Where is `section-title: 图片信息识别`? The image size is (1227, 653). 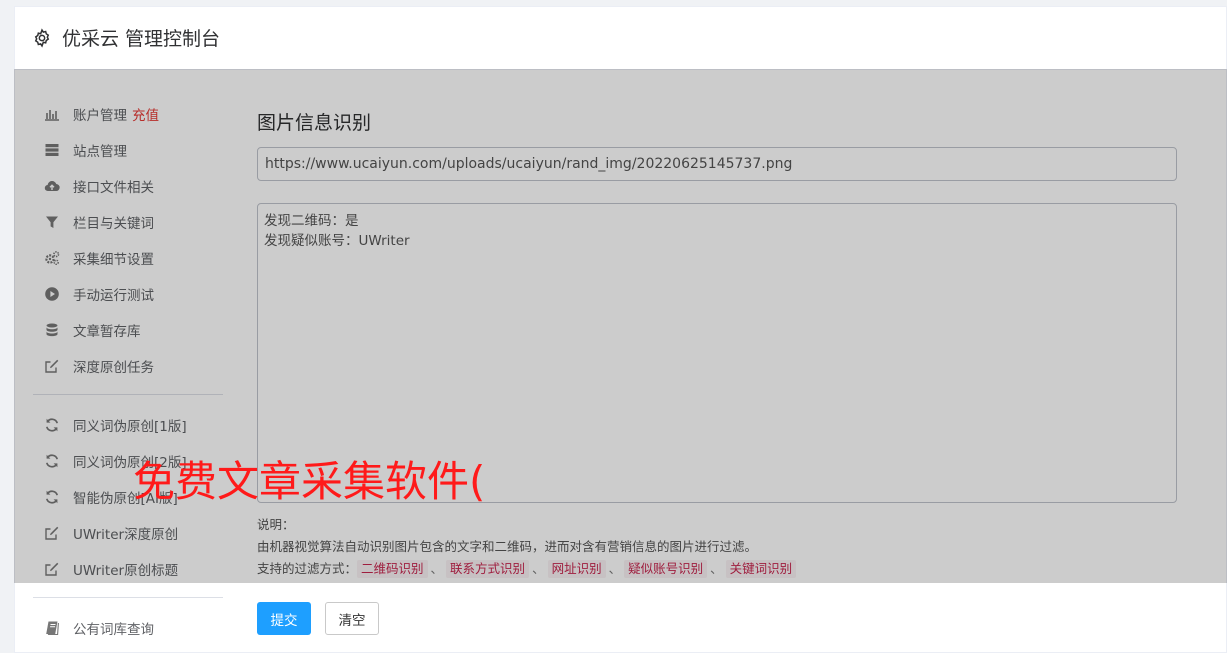
section-title: 图片信息识别 is located at coordinates (314, 123).